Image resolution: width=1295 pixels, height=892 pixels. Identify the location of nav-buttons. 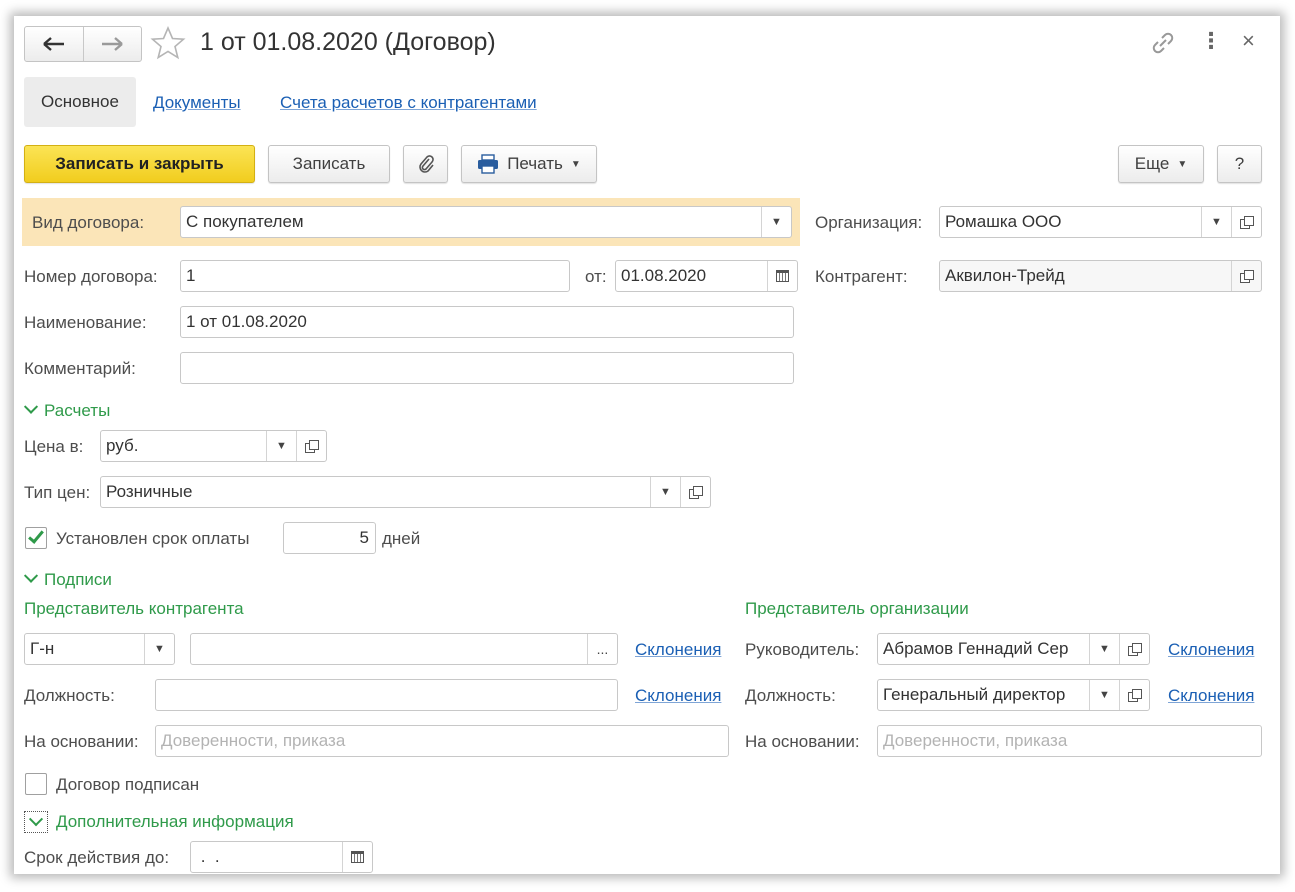
(83, 44).